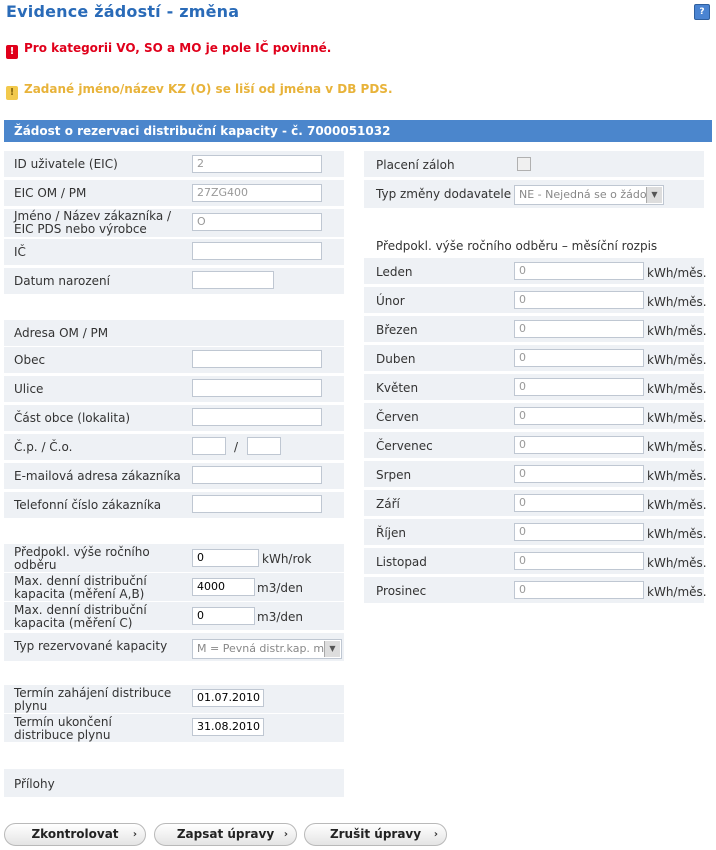 The width and height of the screenshot is (716, 850). What do you see at coordinates (123, 11) in the screenshot?
I see `page-title: Evidence žádostí - změna` at bounding box center [123, 11].